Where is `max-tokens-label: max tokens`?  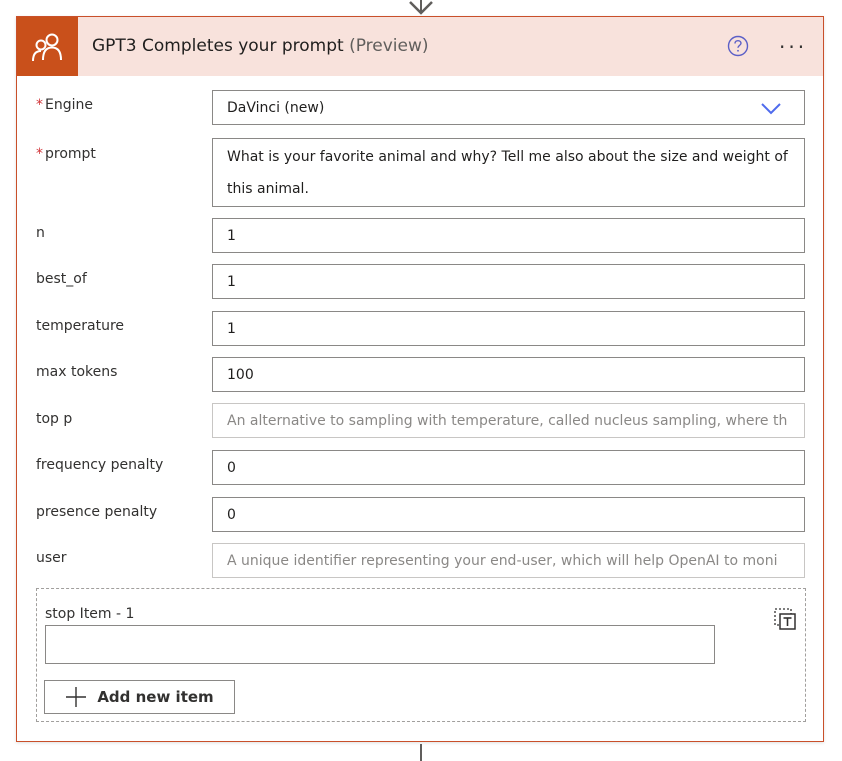
max-tokens-label: max tokens is located at coordinates (77, 372).